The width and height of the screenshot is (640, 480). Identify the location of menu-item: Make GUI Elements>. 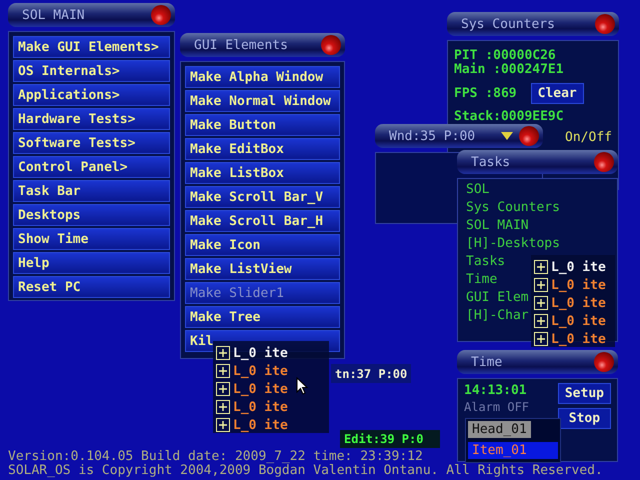
(91, 47).